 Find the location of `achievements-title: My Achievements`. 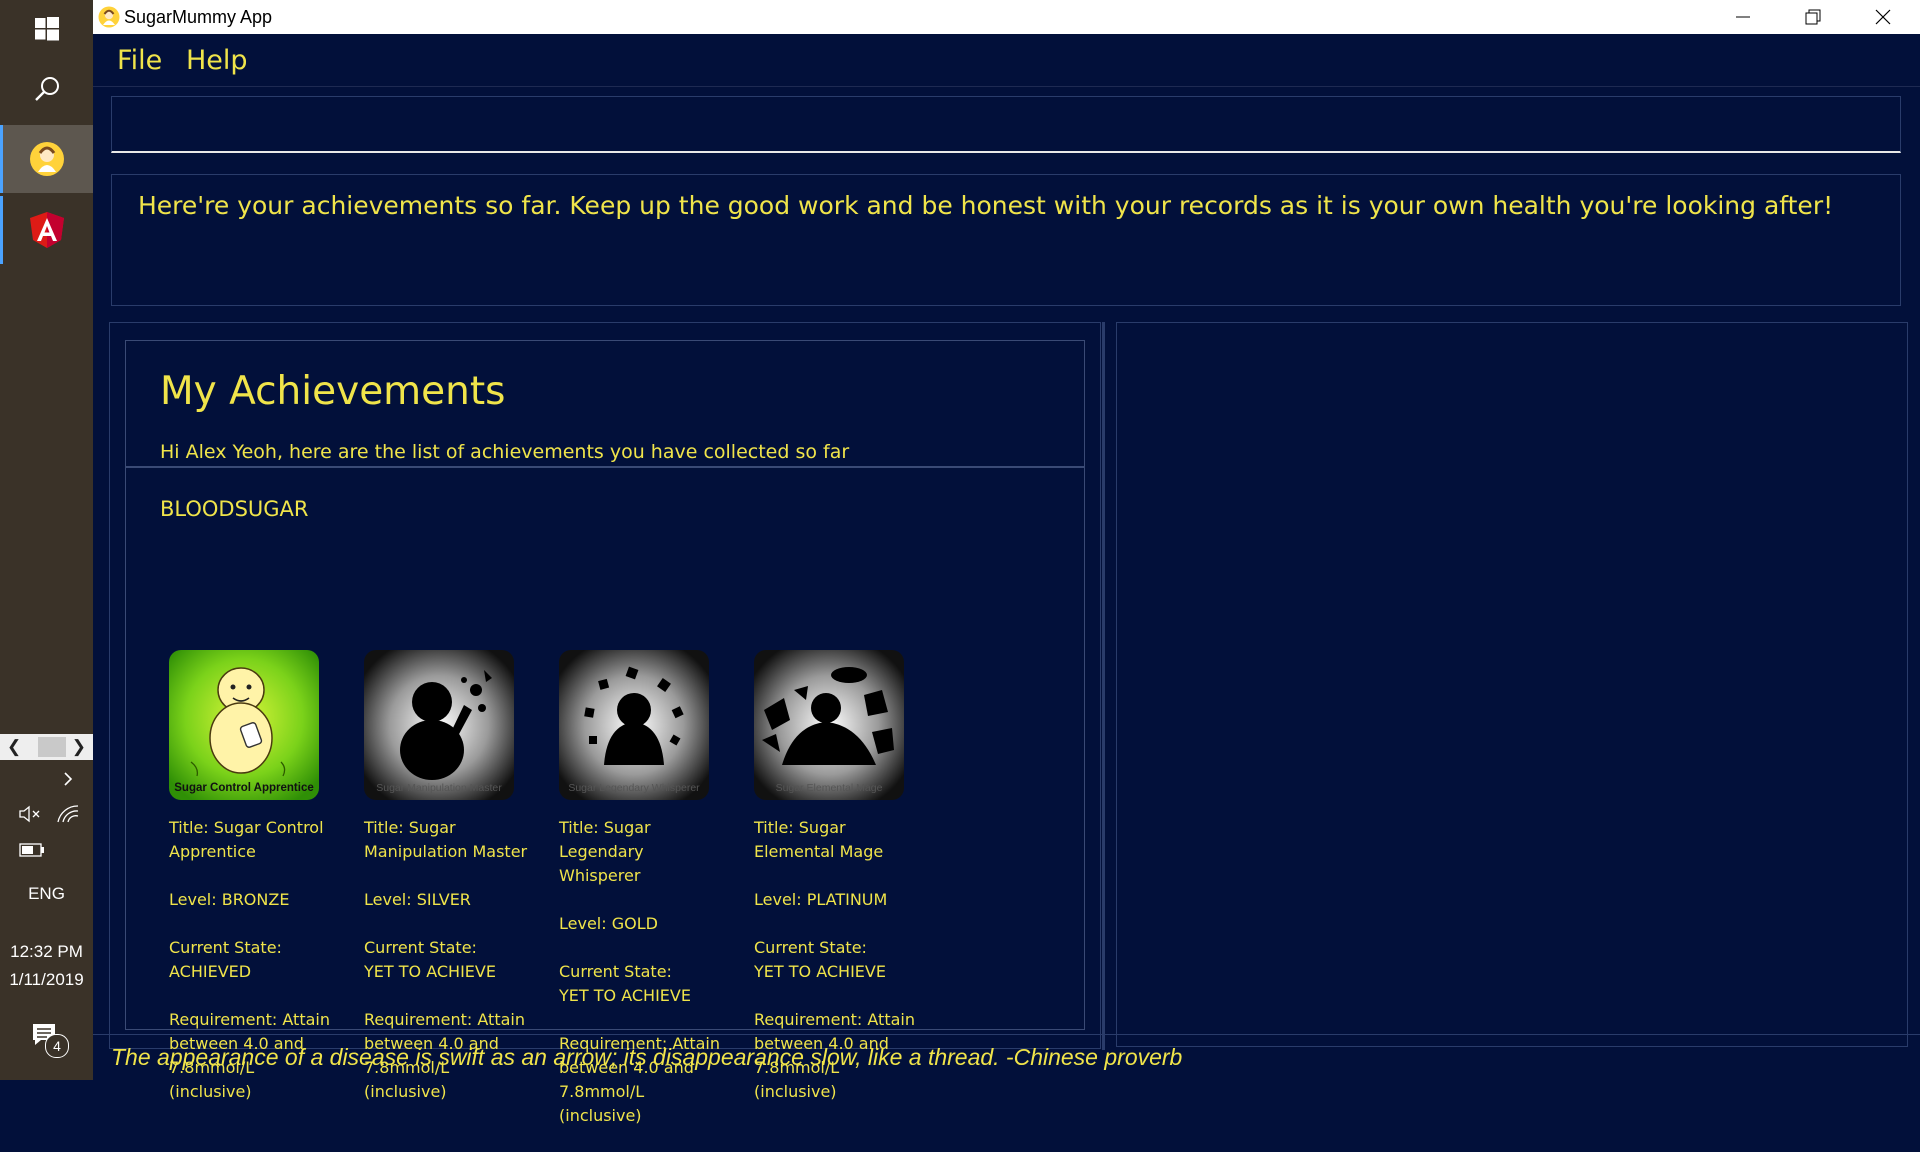

achievements-title: My Achievements is located at coordinates (333, 391).